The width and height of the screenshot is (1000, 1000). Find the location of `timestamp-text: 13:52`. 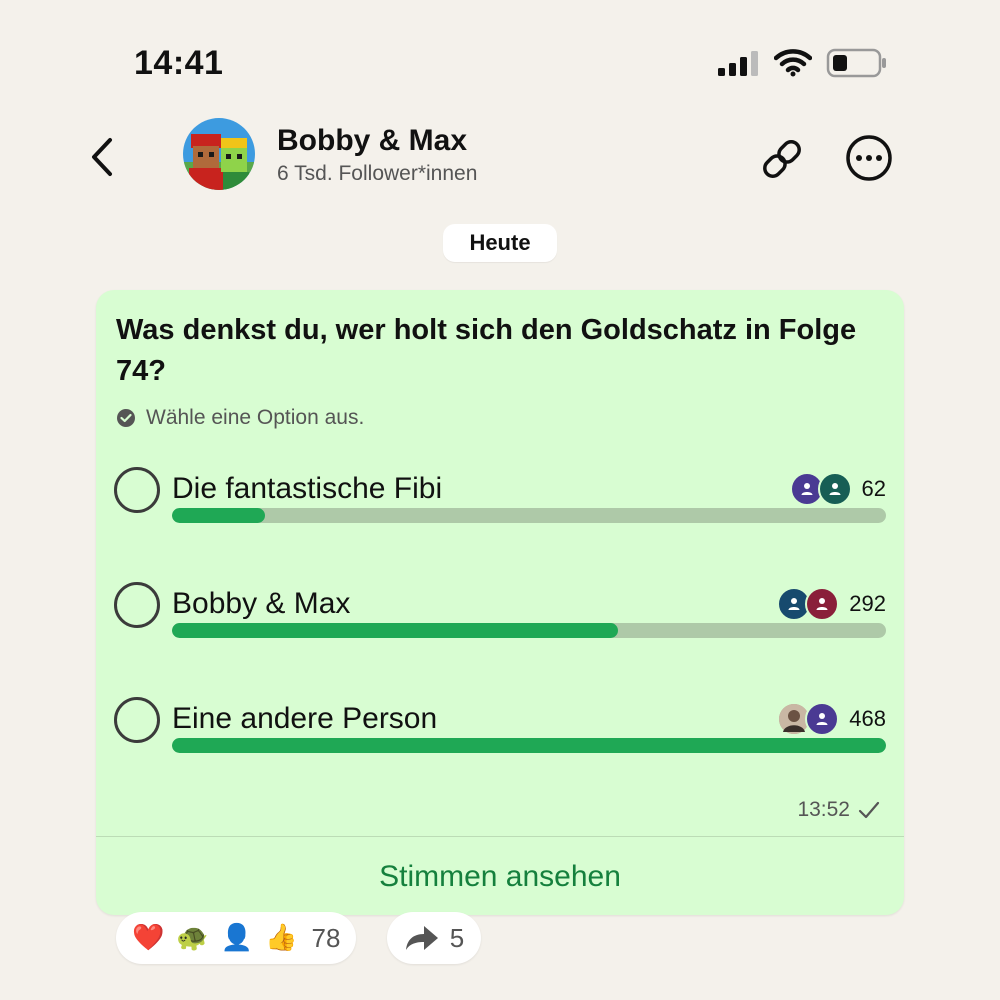

timestamp-text: 13:52 is located at coordinates (823, 809).